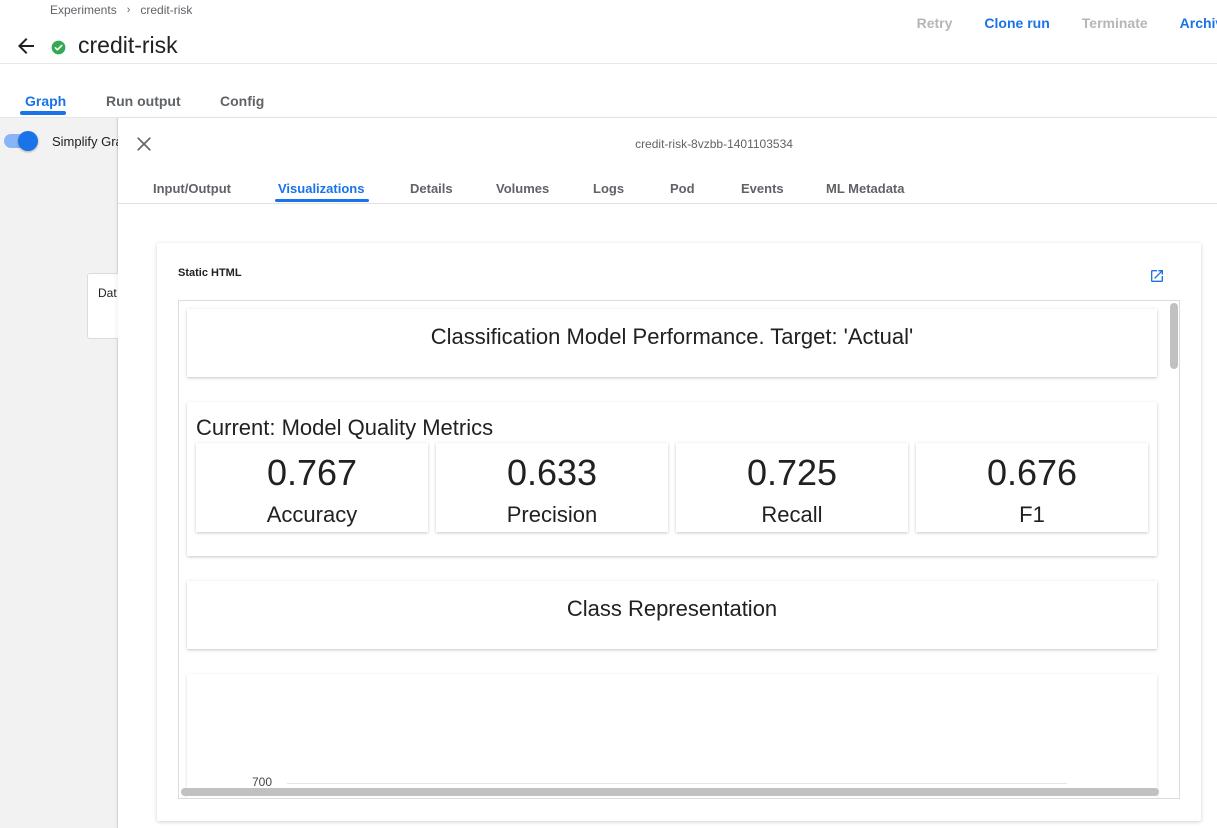  I want to click on breadcrumb-experiments: Experiments, so click(83, 10).